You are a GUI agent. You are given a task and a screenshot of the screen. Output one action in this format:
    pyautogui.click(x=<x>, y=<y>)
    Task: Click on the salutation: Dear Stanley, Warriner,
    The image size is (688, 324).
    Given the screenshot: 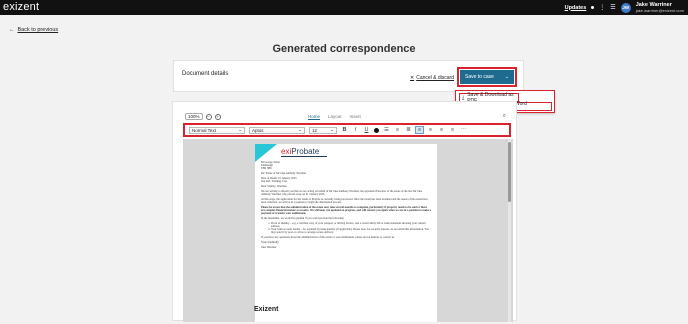 What is the action you would take?
    pyautogui.click(x=274, y=186)
    